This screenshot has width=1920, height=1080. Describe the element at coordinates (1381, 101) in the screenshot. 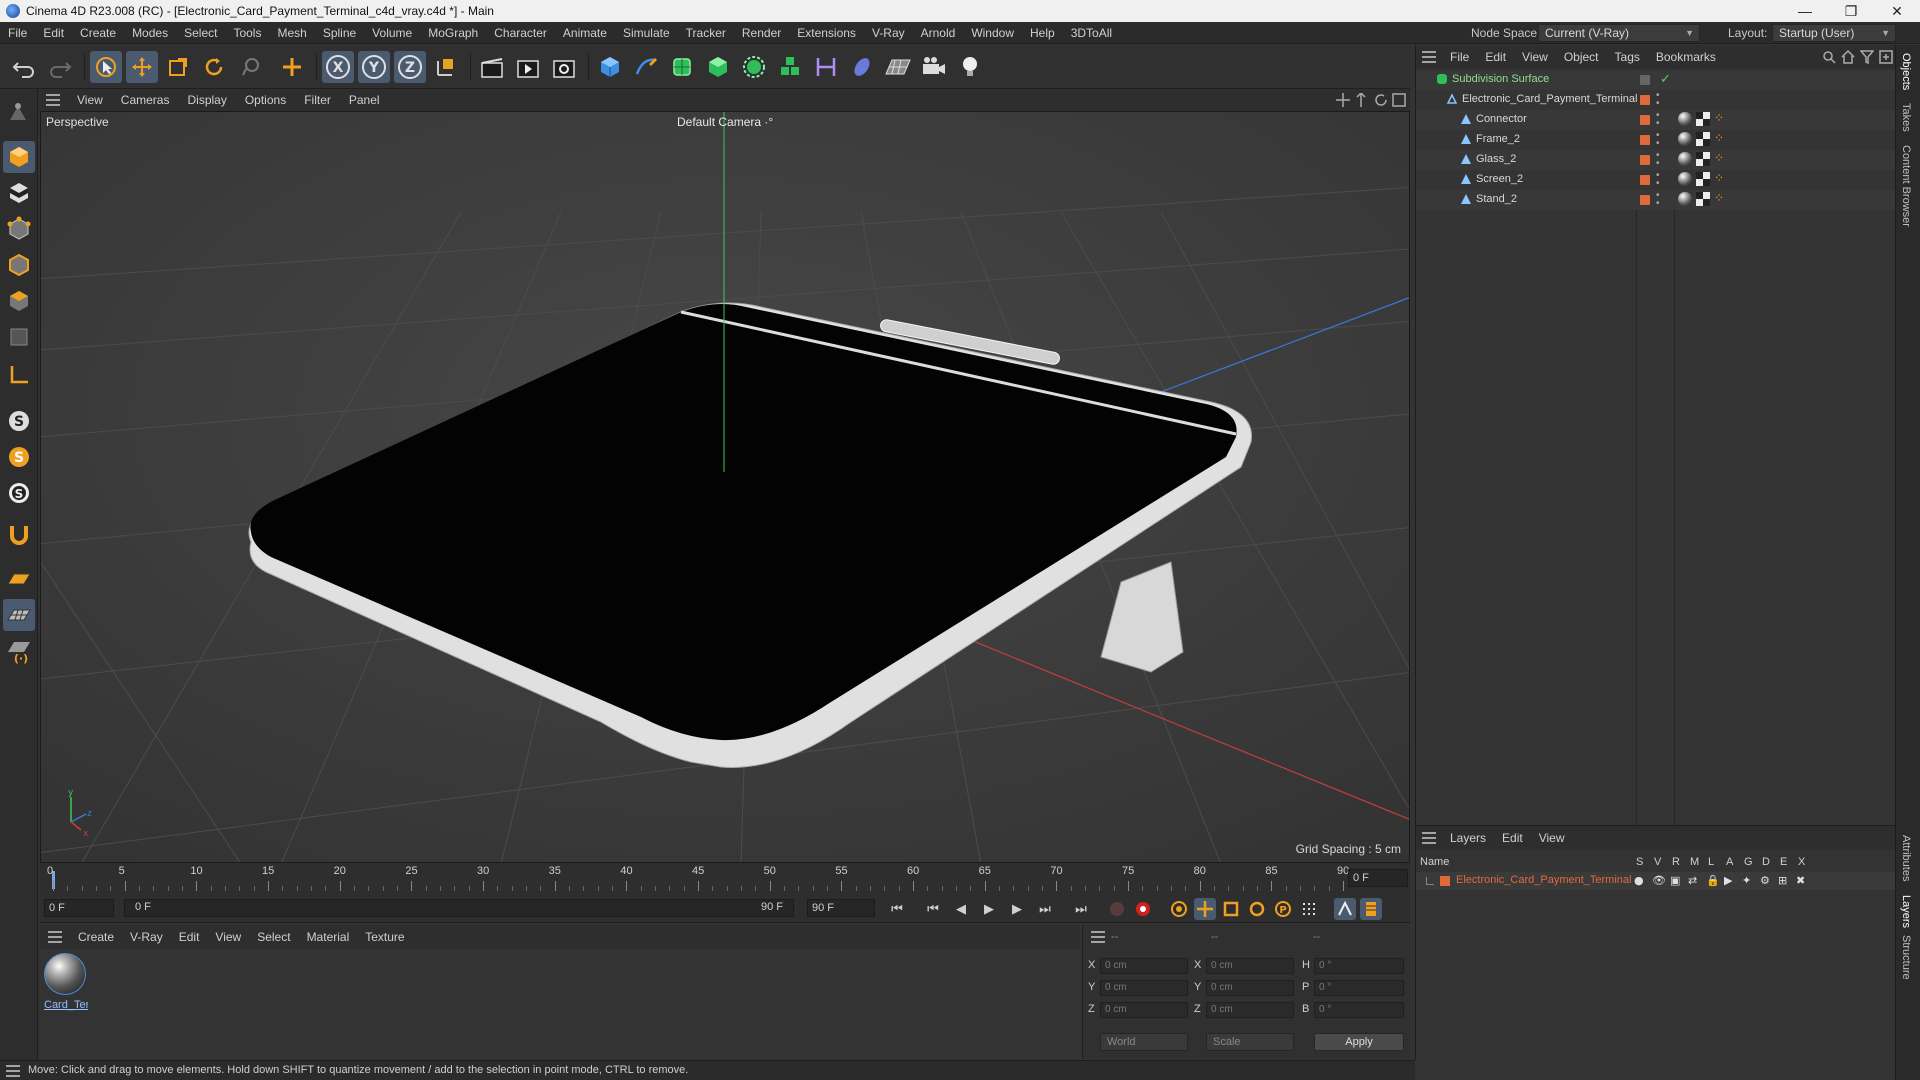

I see `viewport-rotate-icon` at that location.